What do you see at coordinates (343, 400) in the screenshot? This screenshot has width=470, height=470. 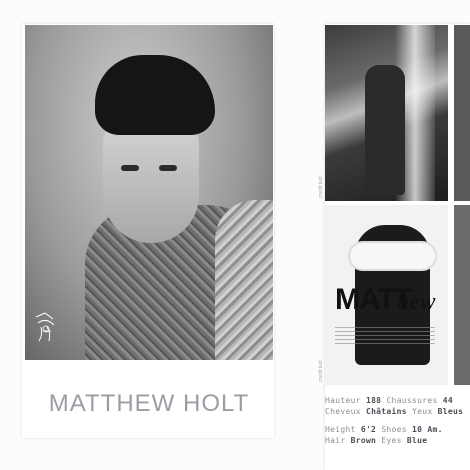 I see `hauteur-label: Hauteur` at bounding box center [343, 400].